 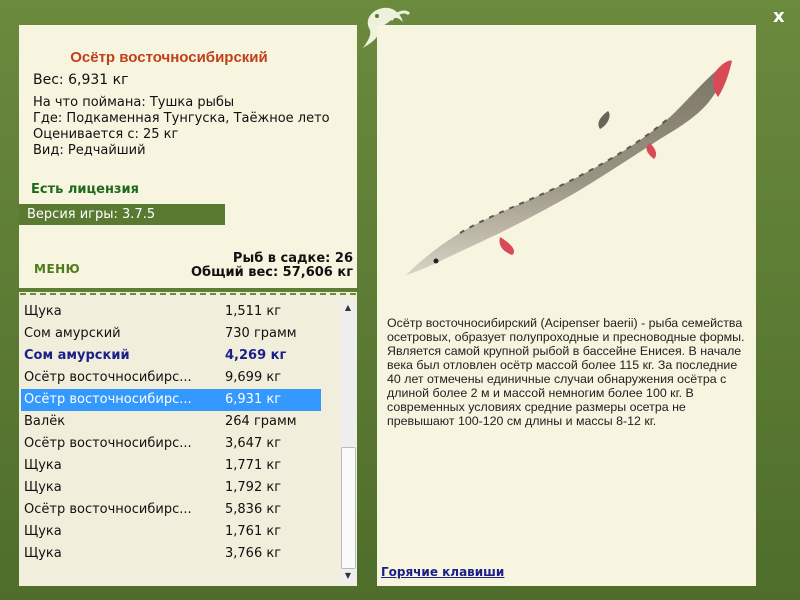 What do you see at coordinates (253, 465) in the screenshot?
I see `catch-fish-weight: 1,771 кг` at bounding box center [253, 465].